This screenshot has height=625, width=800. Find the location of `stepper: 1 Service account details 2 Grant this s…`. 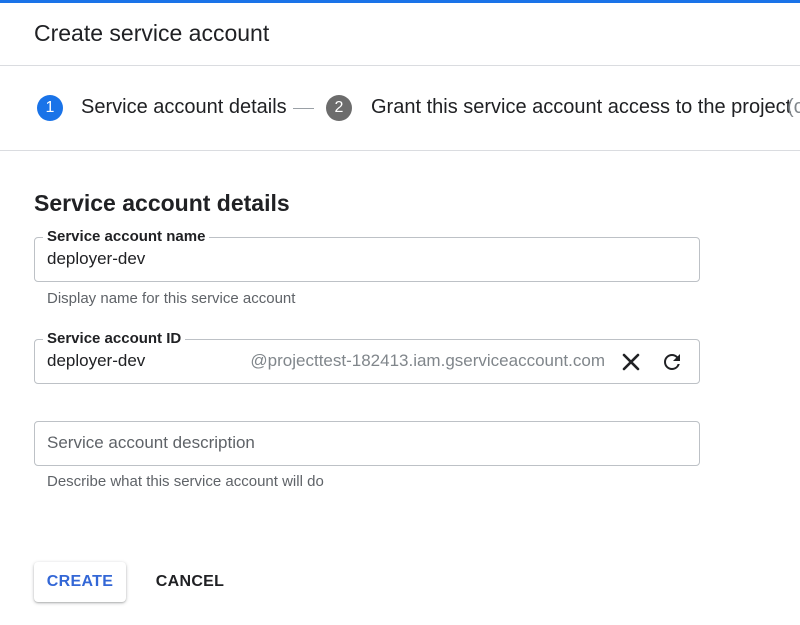

stepper: 1 Service account details 2 Grant this s… is located at coordinates (400, 108).